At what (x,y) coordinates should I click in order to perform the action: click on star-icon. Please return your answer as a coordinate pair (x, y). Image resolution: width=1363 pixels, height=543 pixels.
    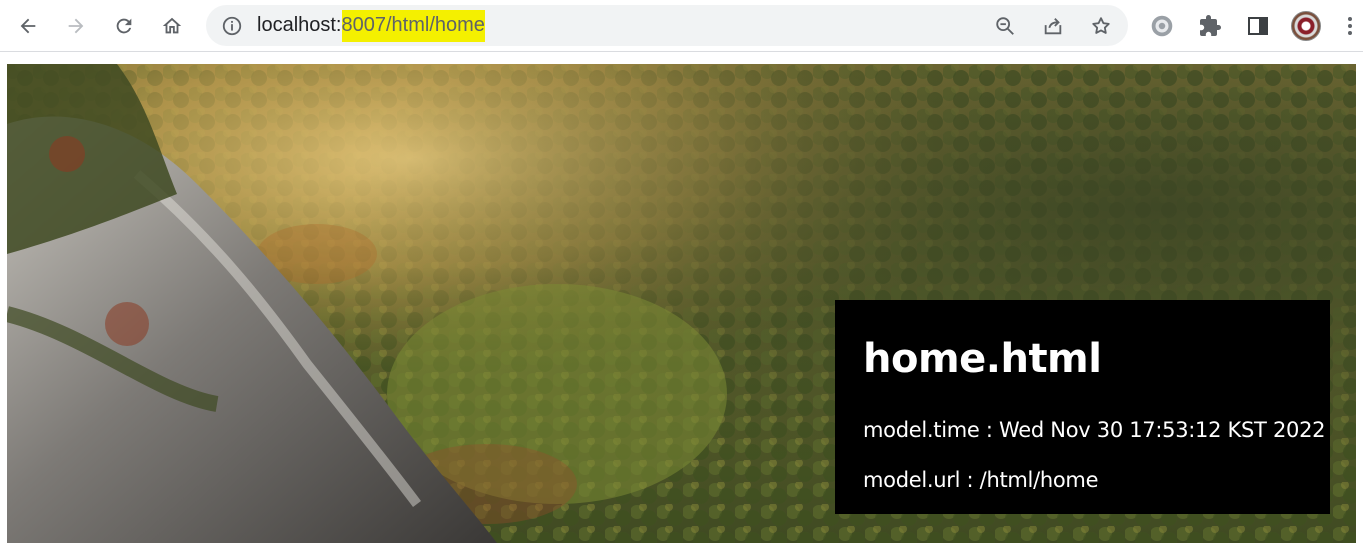
    Looking at the image, I should click on (1101, 26).